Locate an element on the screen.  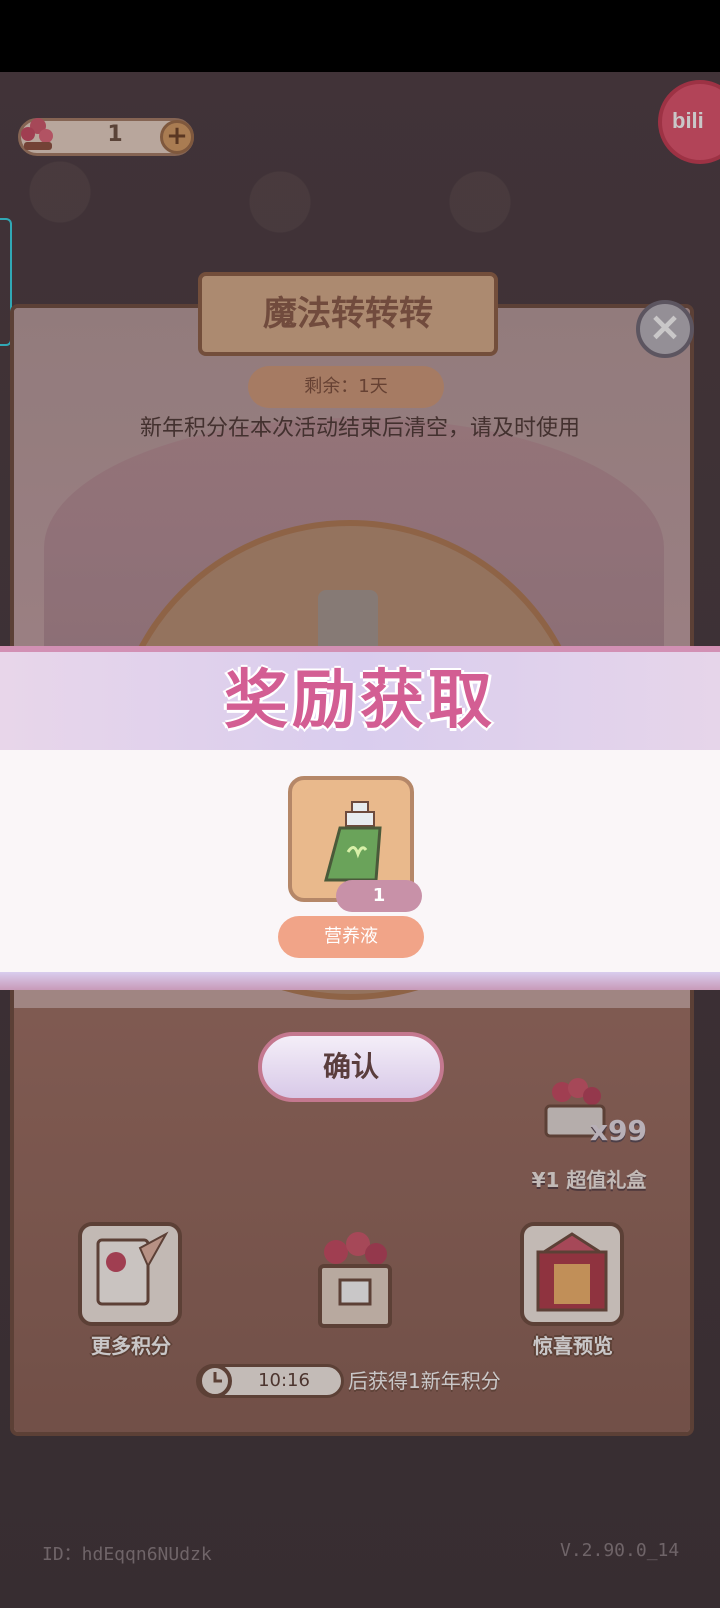
gift-stage-icon is located at coordinates (572, 1272).